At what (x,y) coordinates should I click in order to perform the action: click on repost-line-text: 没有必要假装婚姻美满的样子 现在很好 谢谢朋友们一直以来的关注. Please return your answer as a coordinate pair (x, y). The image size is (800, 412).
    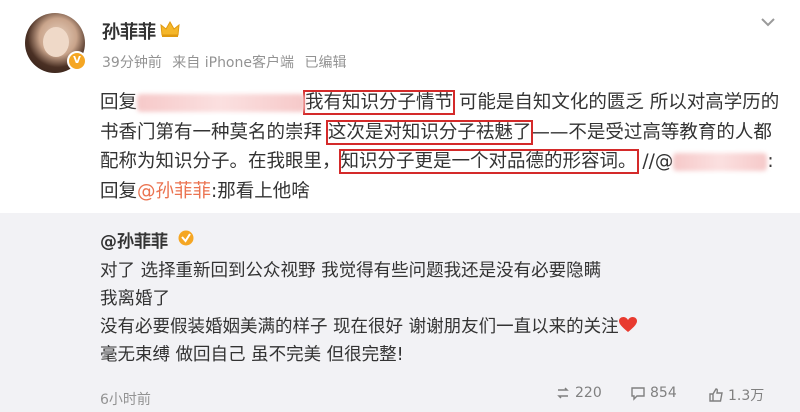
    Looking at the image, I should click on (359, 327).